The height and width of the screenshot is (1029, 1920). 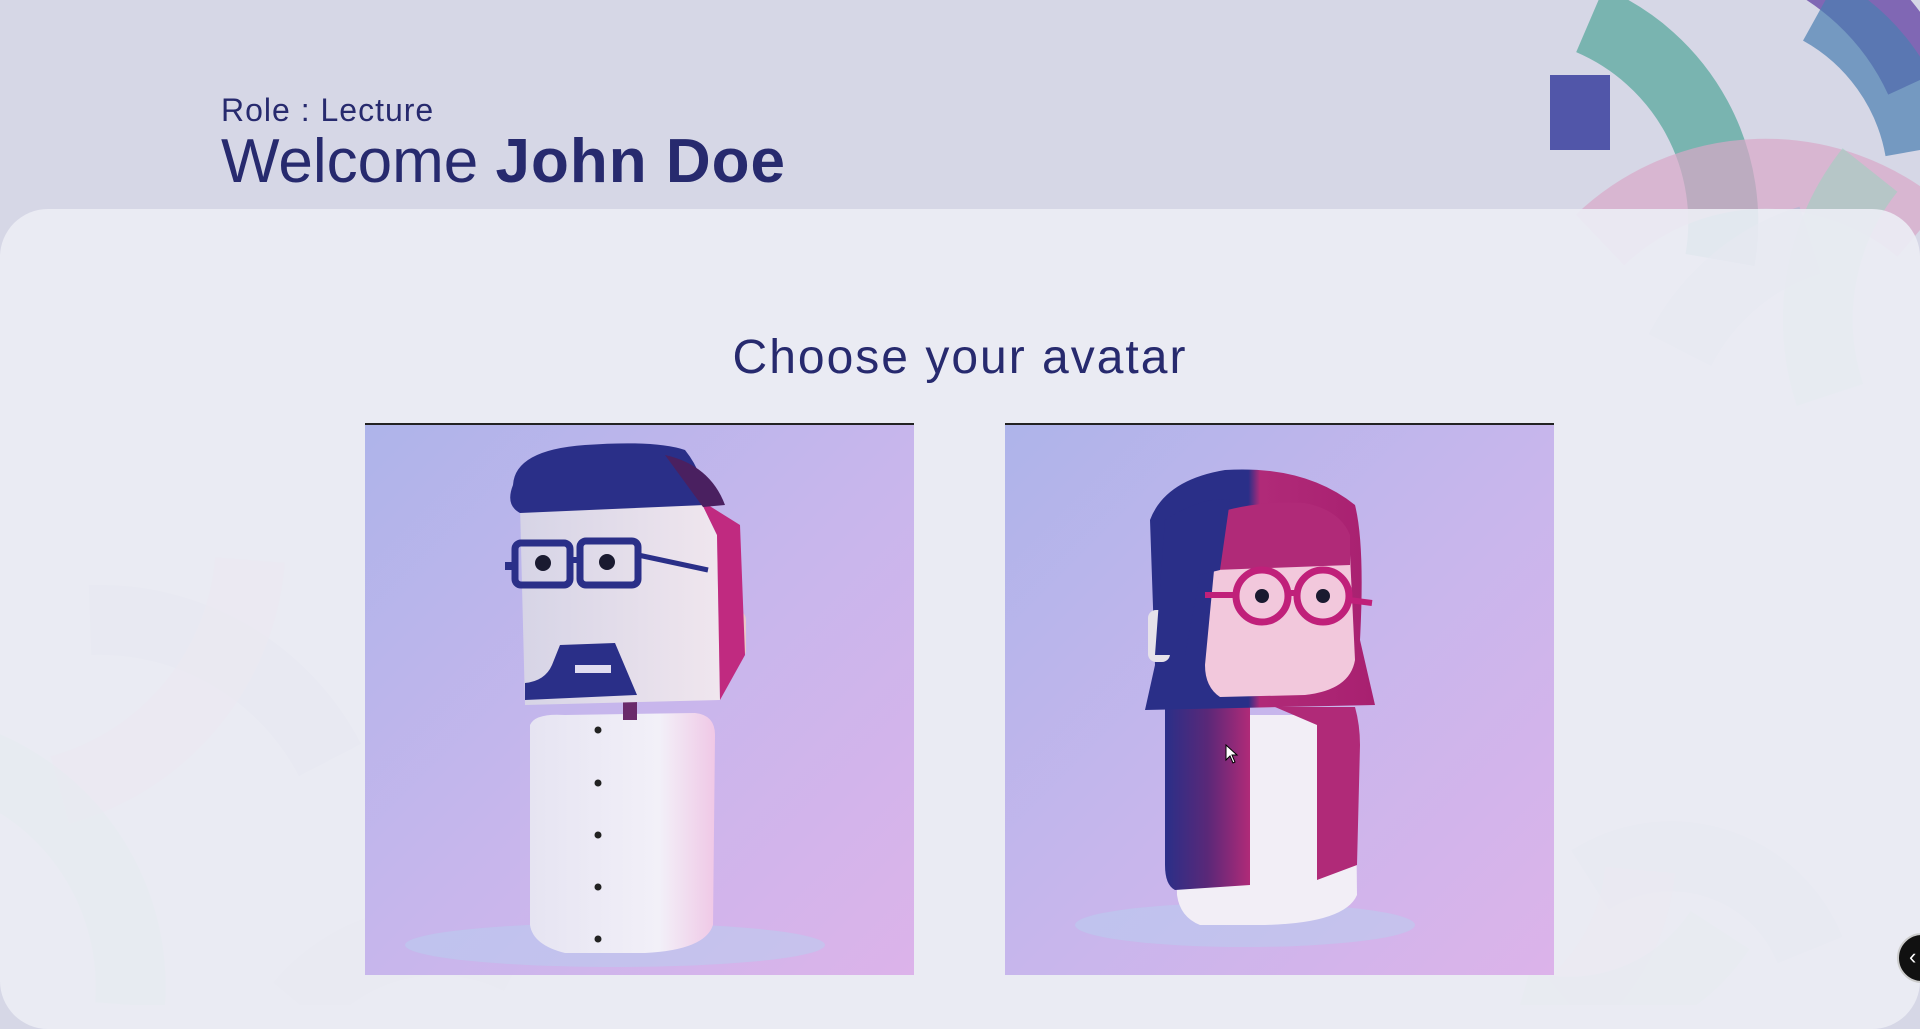 I want to click on page-header: Role : Lecture Welcome John Doe, so click(x=503, y=144).